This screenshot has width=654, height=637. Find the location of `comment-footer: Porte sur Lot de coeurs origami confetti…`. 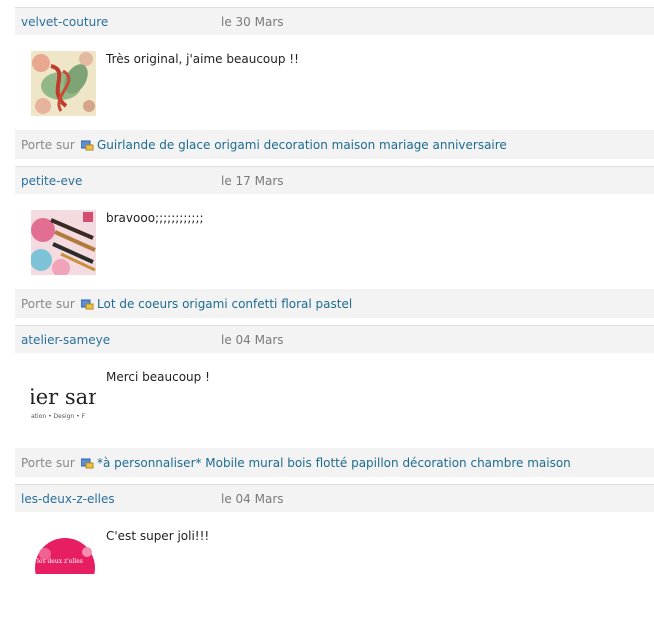

comment-footer: Porte sur Lot de coeurs origami confetti… is located at coordinates (334, 303).